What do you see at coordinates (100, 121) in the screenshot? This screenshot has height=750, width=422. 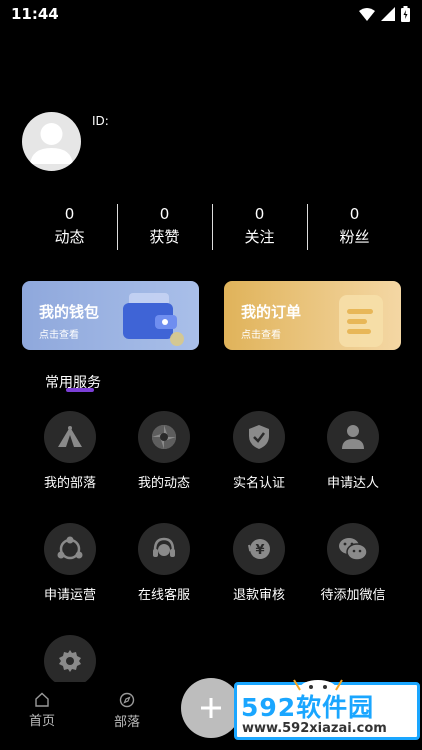 I see `user-id-label: ID:` at bounding box center [100, 121].